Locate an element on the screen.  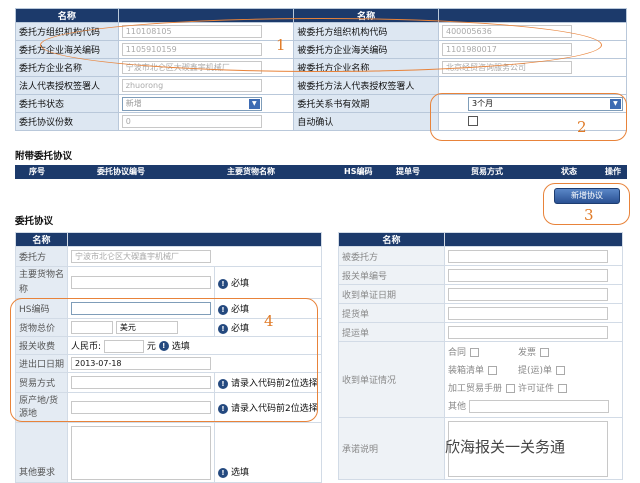
annotation-number-3: 3 is located at coordinates (589, 215).